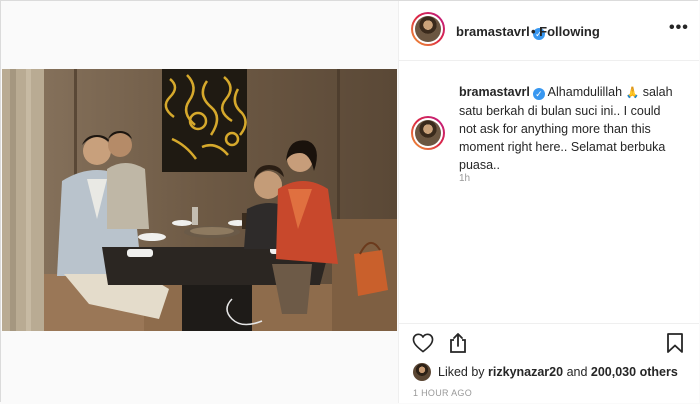  What do you see at coordinates (493, 31) in the screenshot?
I see `username-text: bramastavrl` at bounding box center [493, 31].